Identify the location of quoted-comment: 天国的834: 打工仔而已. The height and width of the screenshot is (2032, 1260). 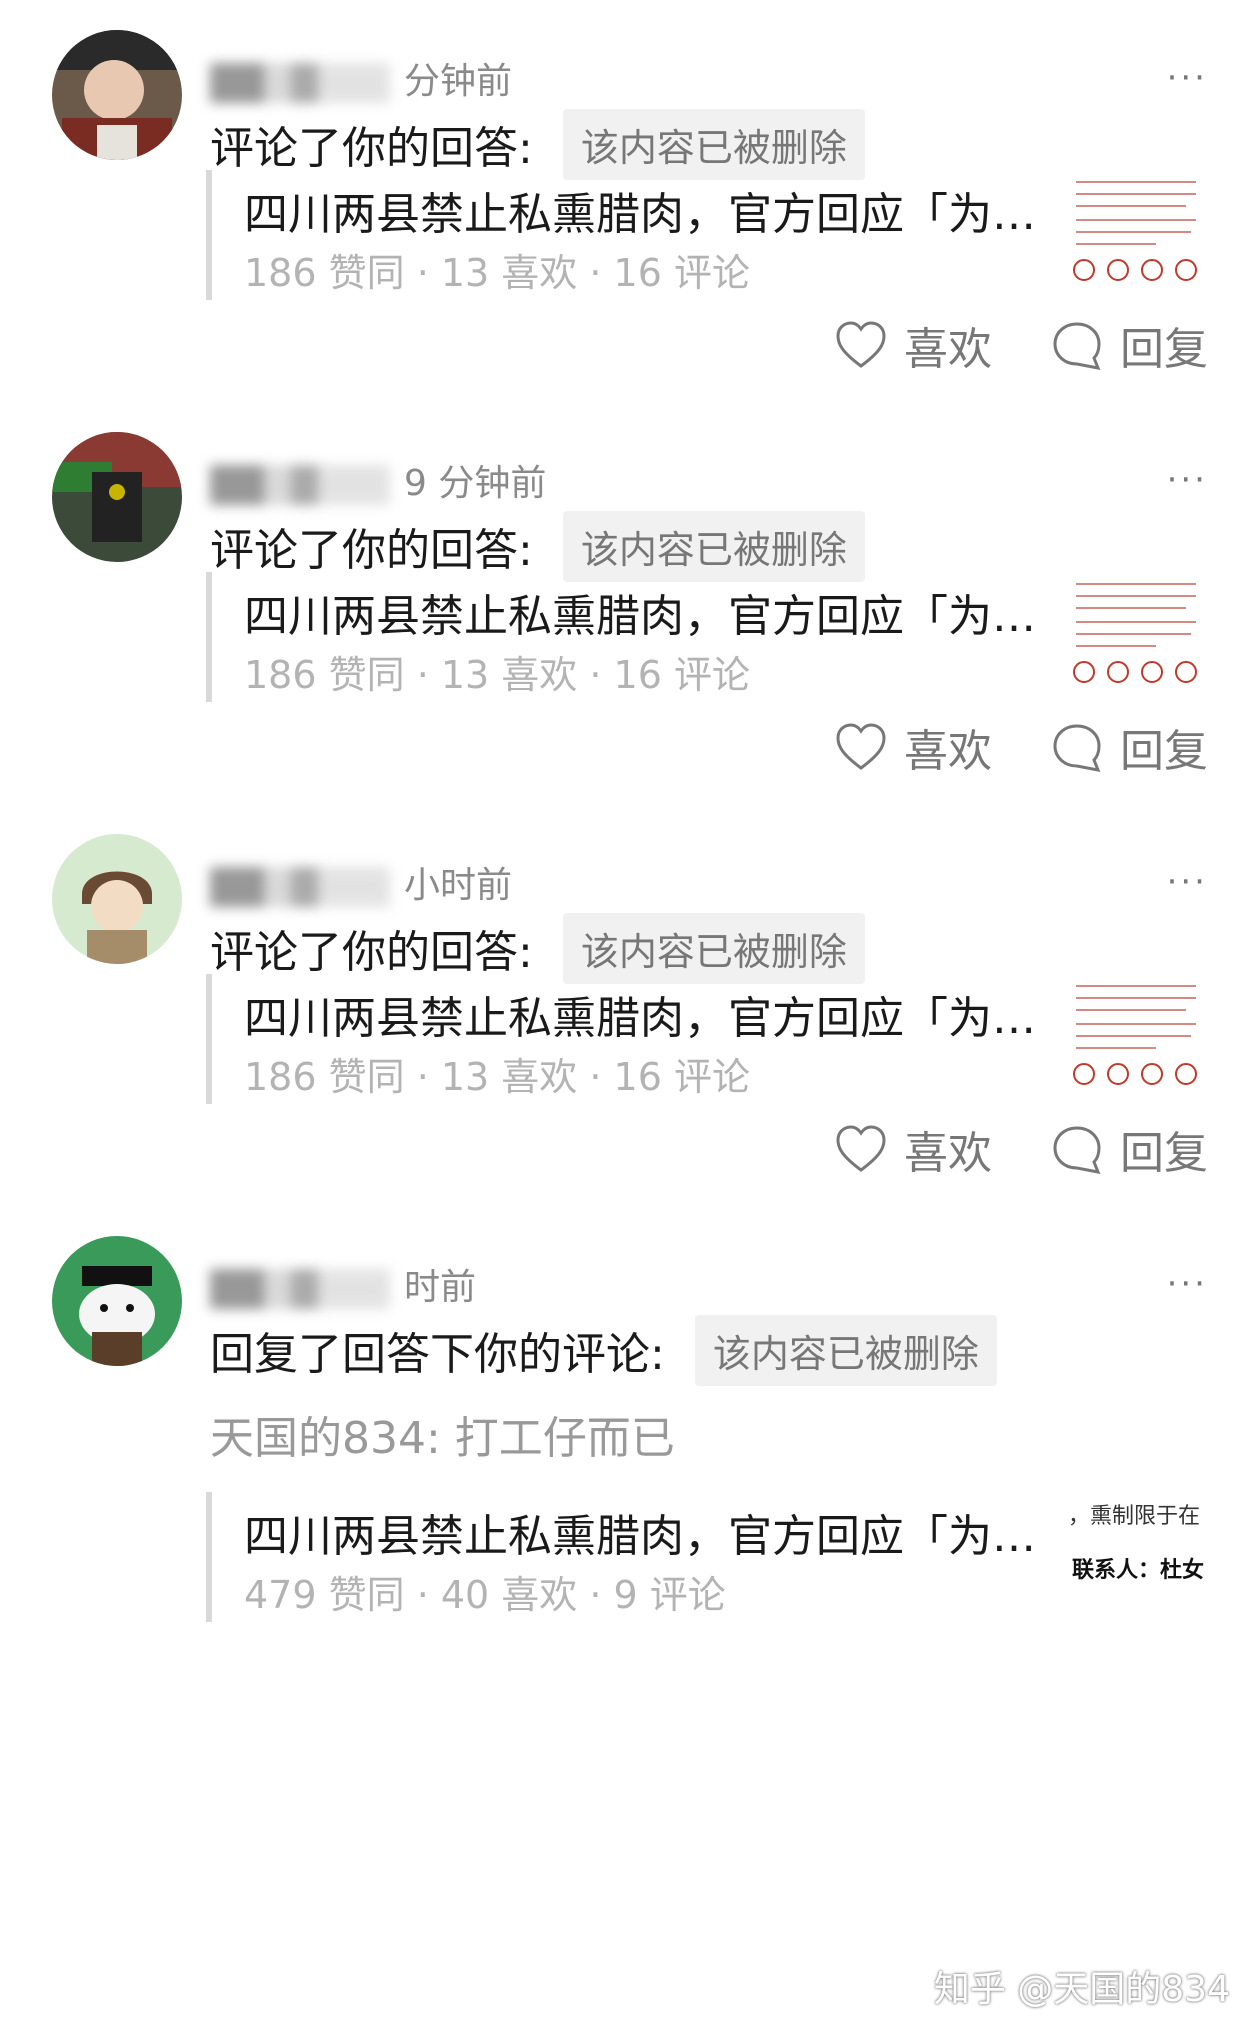
(442, 1434).